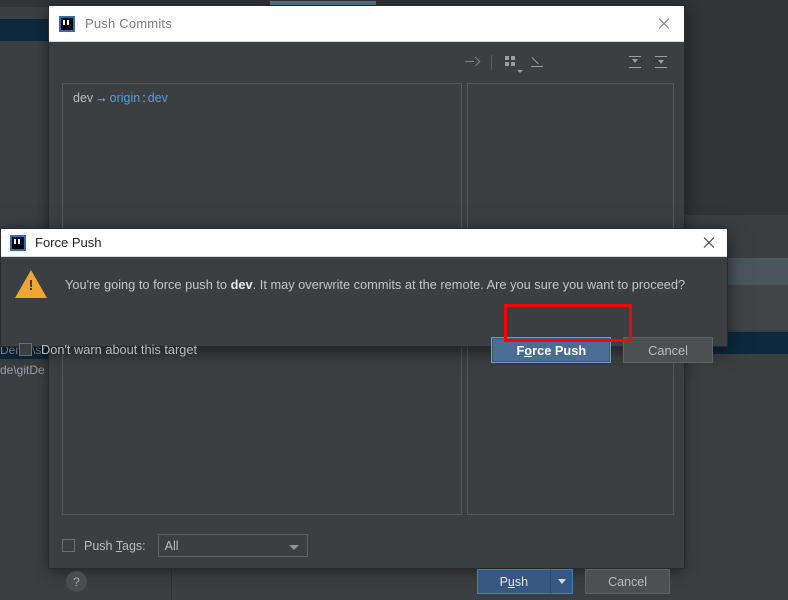 This screenshot has height=600, width=788. Describe the element at coordinates (171, 545) in the screenshot. I see `push-tags-selected-value: All` at that location.